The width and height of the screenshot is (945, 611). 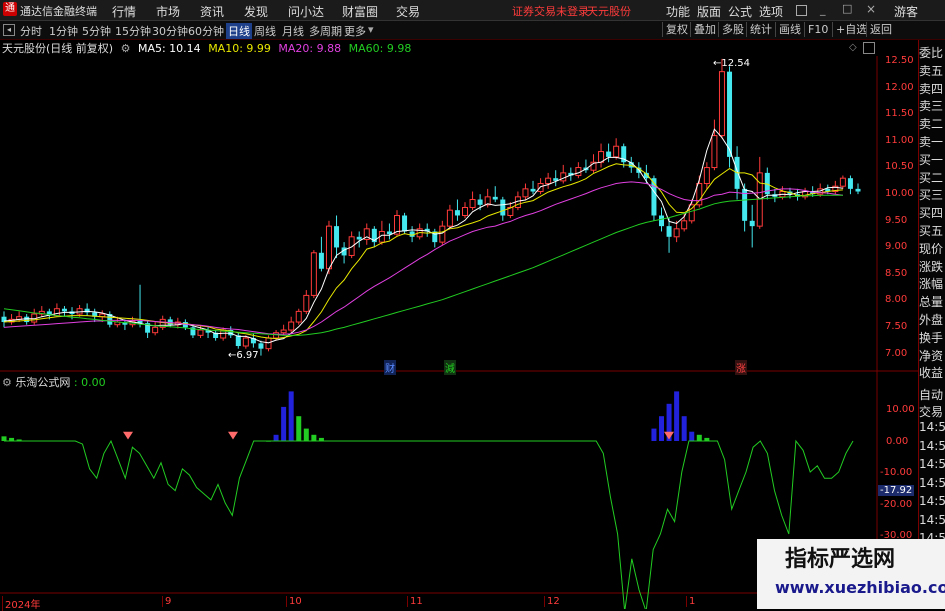 I want to click on price-tick: 12.50, so click(x=899, y=60).